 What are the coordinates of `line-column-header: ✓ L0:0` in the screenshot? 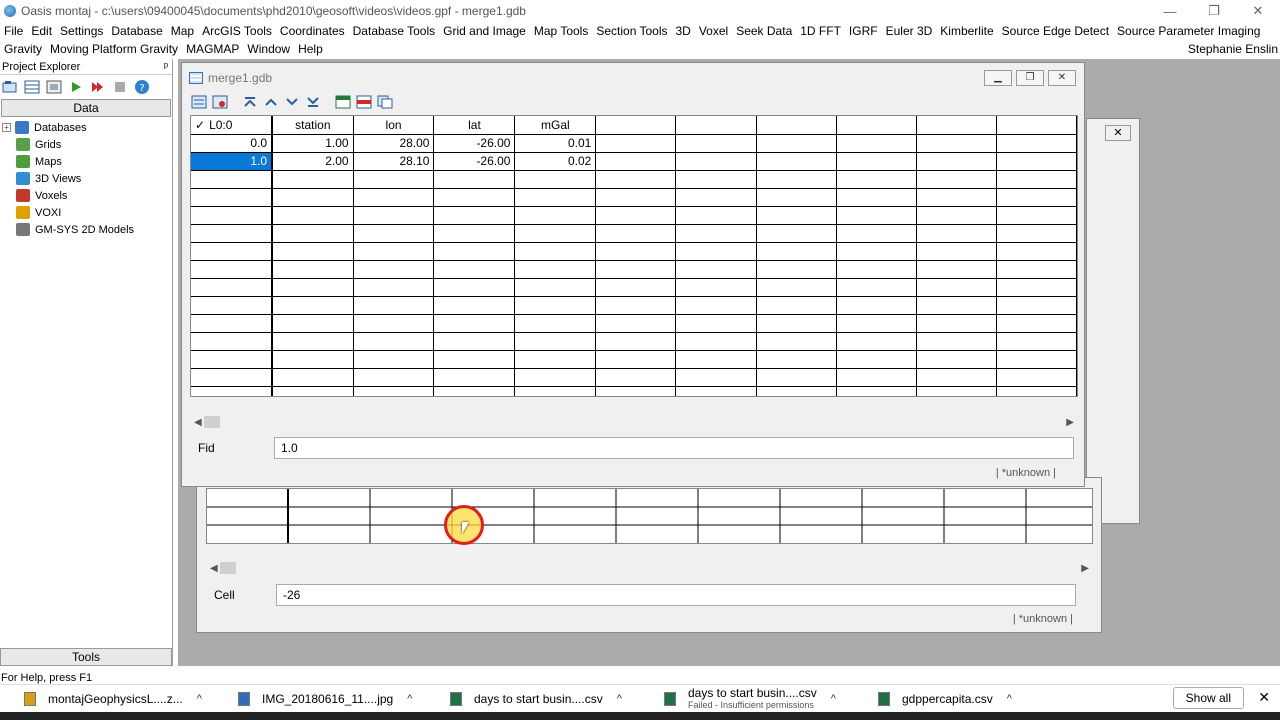 It's located at (232, 125).